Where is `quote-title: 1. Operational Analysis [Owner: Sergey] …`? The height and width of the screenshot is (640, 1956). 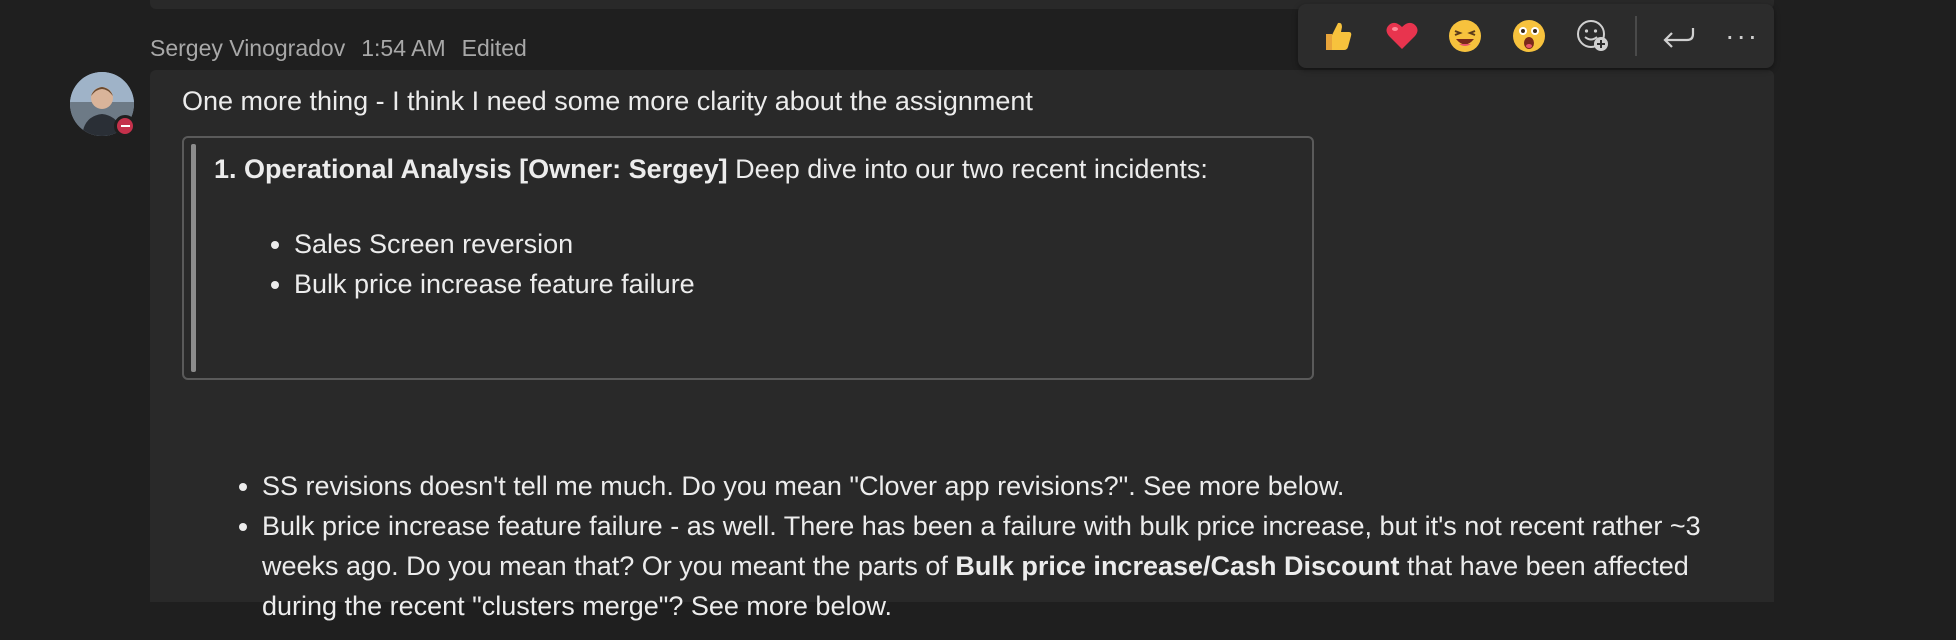
quote-title: 1. Operational Analysis [Owner: Sergey] … is located at coordinates (711, 169).